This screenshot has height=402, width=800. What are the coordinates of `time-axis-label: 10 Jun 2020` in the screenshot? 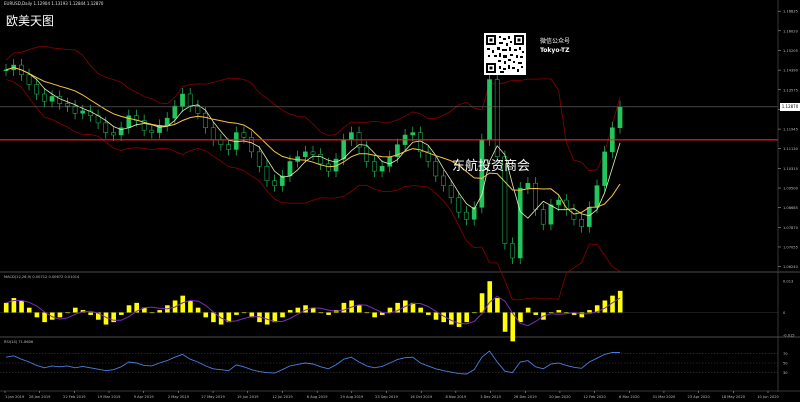 It's located at (768, 397).